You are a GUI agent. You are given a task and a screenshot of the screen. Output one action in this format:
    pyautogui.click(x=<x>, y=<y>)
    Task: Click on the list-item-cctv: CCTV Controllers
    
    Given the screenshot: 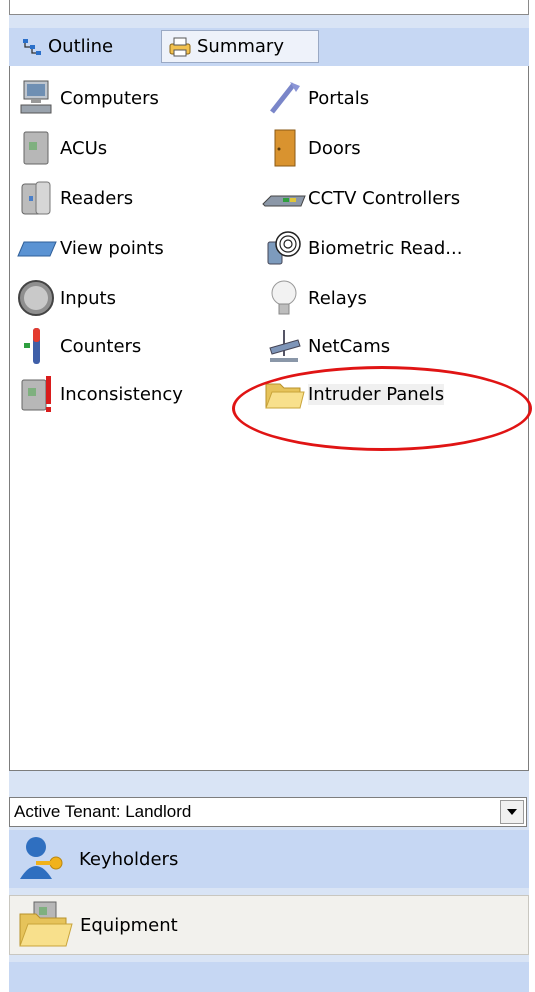 What is the action you would take?
    pyautogui.click(x=360, y=198)
    